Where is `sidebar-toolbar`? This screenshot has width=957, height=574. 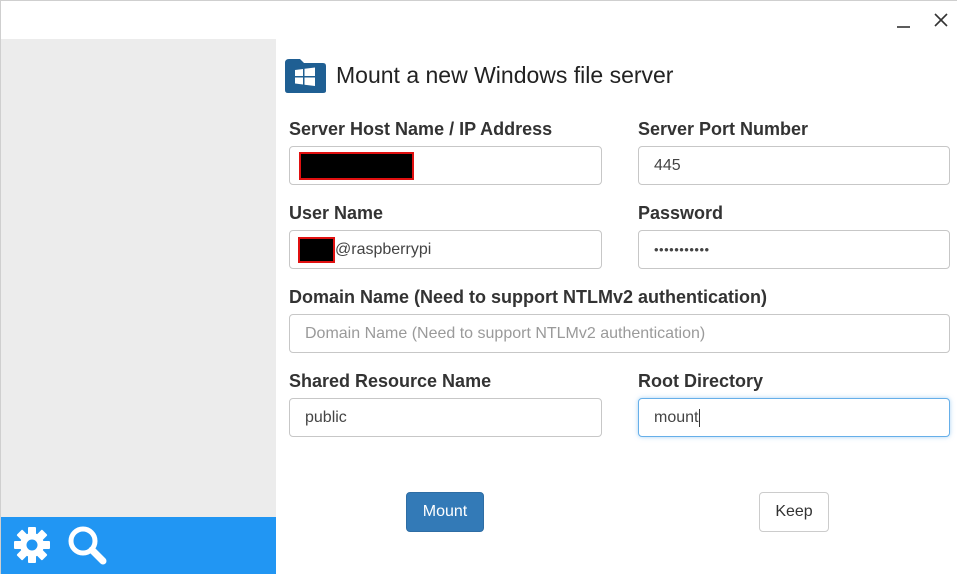 sidebar-toolbar is located at coordinates (138, 545).